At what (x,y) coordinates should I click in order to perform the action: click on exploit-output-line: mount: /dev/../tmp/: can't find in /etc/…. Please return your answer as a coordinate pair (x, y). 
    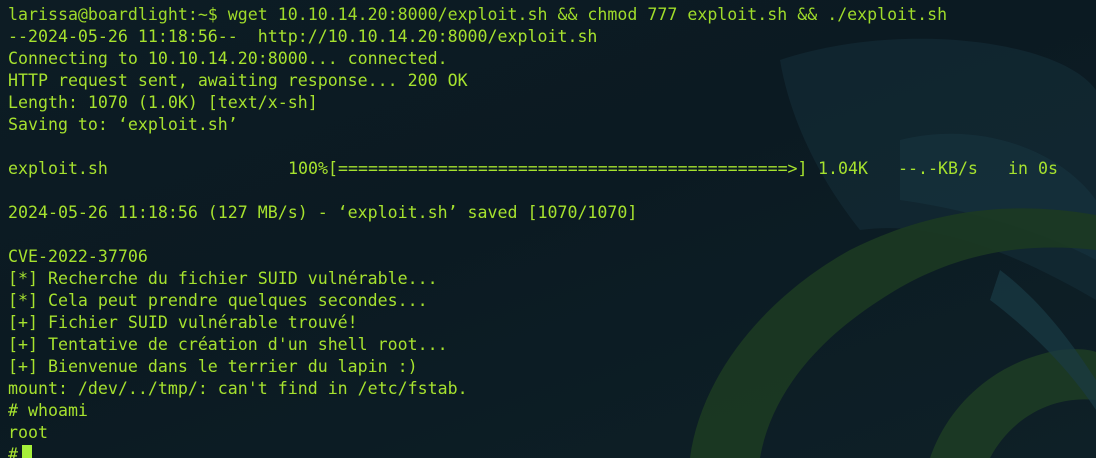
    Looking at the image, I should click on (238, 388).